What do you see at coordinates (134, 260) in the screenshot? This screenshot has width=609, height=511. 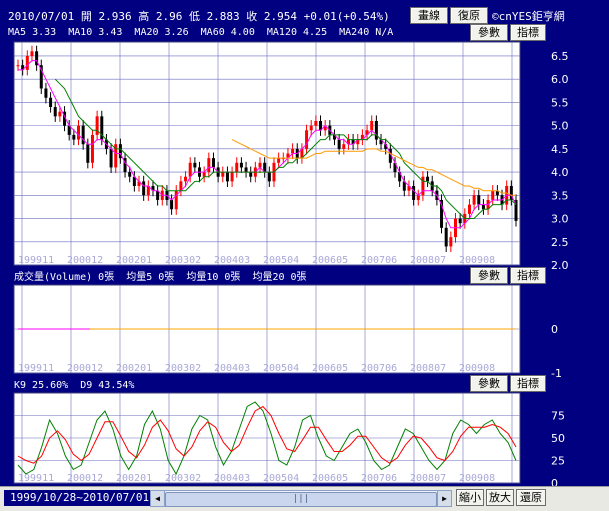 I see `panel-0-x-tick-label: 200201` at bounding box center [134, 260].